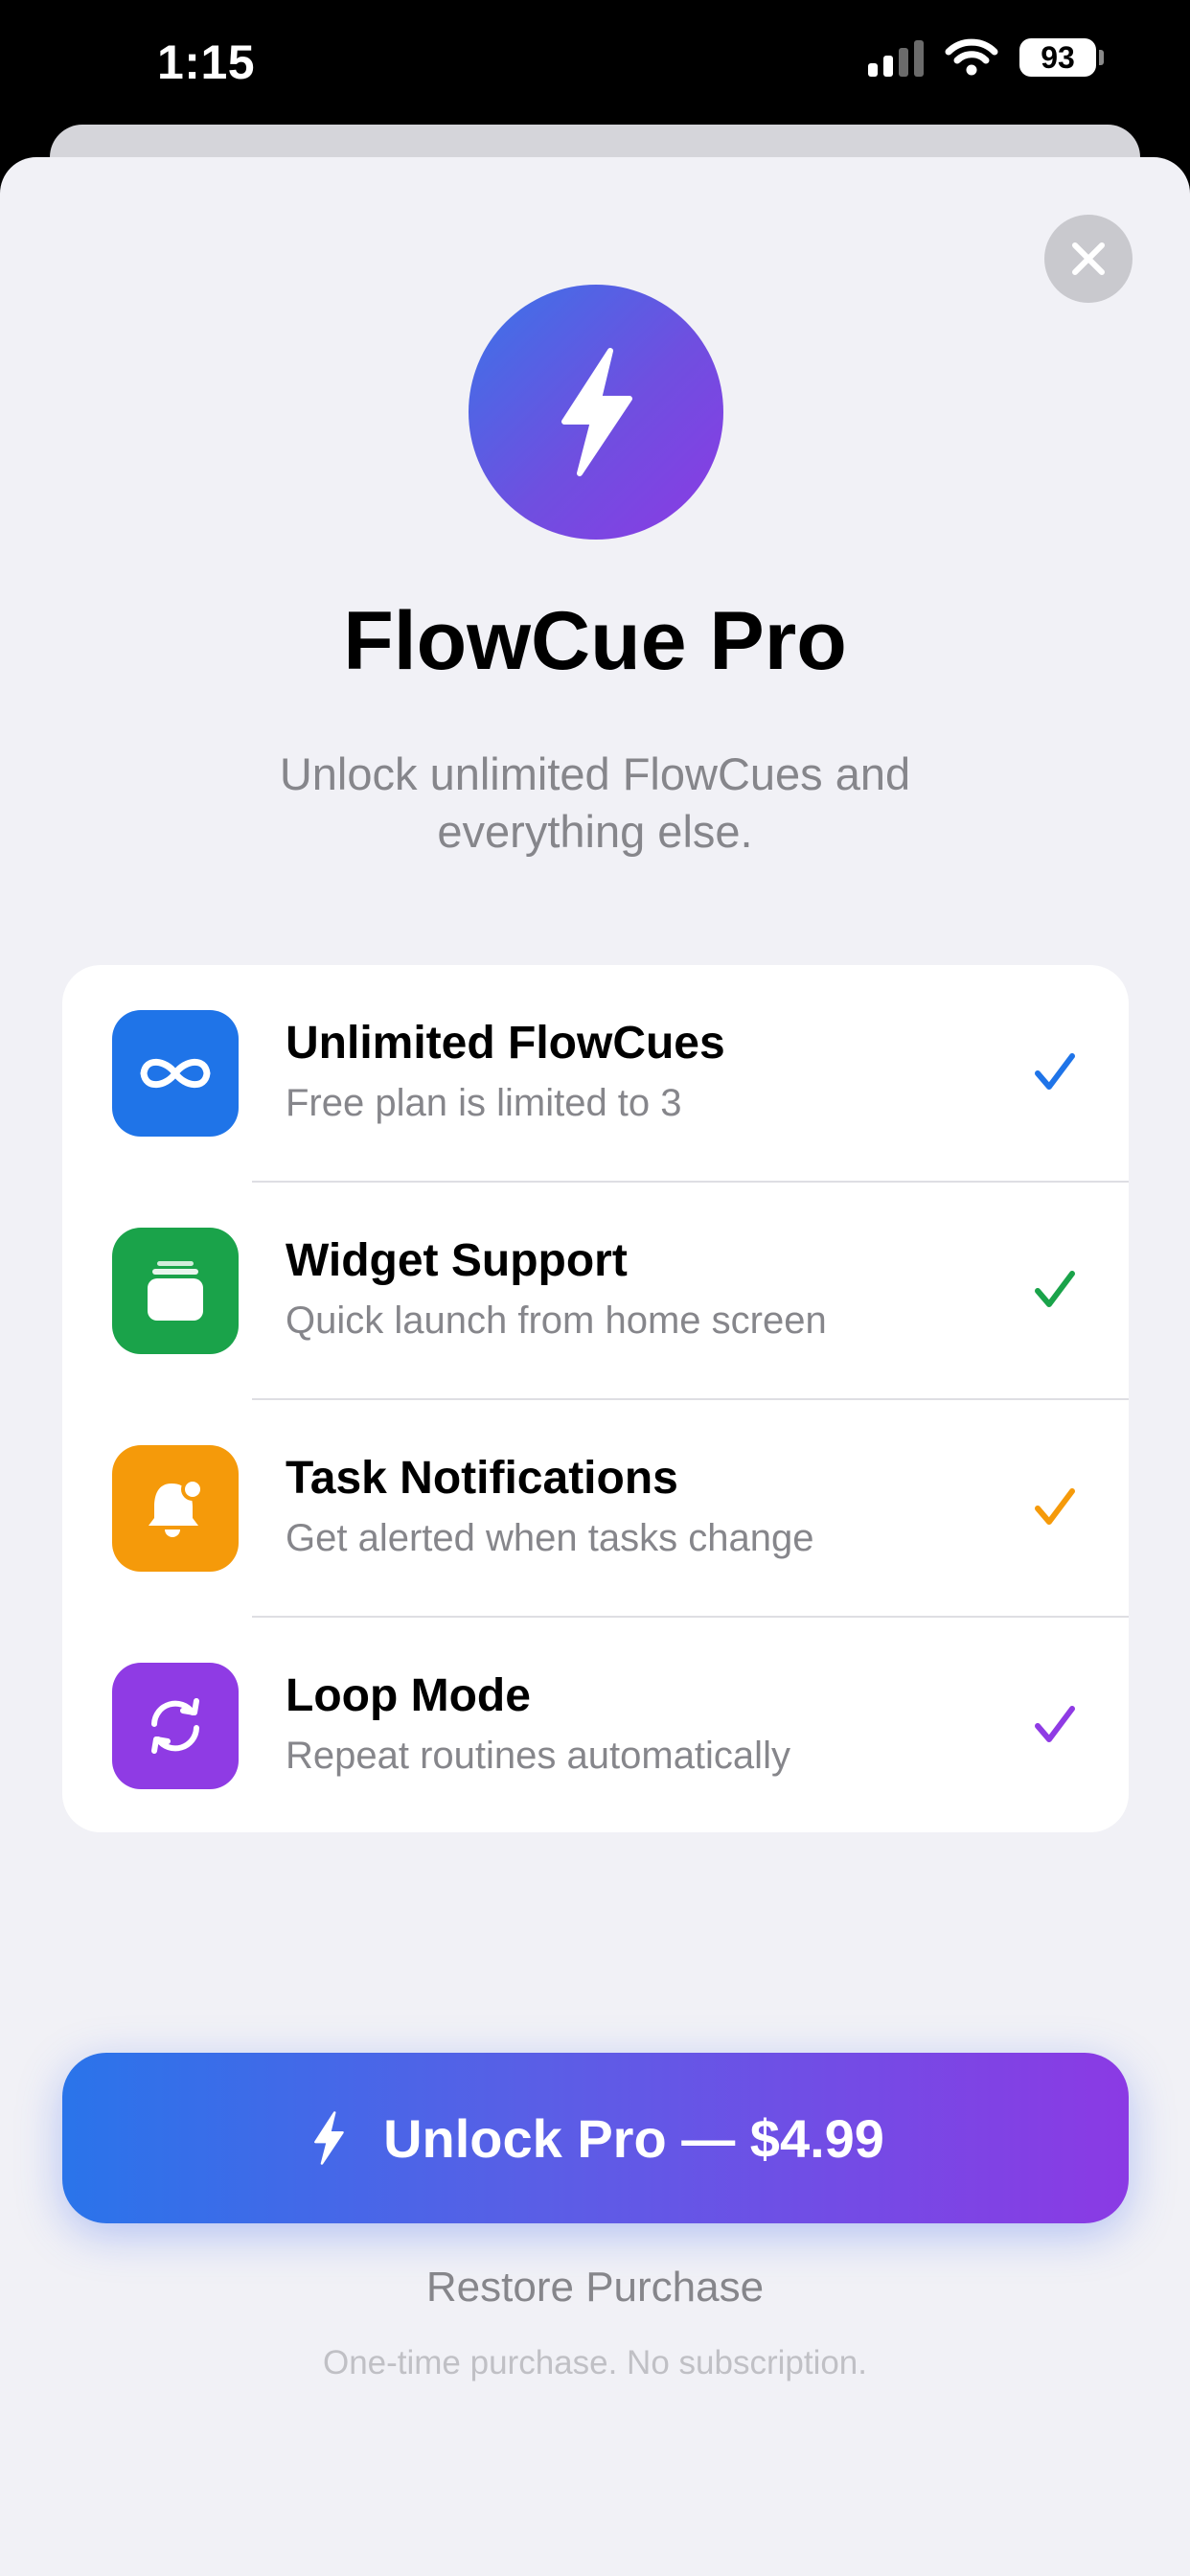 The height and width of the screenshot is (2576, 1190). I want to click on feature-description: Repeat routines automatically, so click(538, 1756).